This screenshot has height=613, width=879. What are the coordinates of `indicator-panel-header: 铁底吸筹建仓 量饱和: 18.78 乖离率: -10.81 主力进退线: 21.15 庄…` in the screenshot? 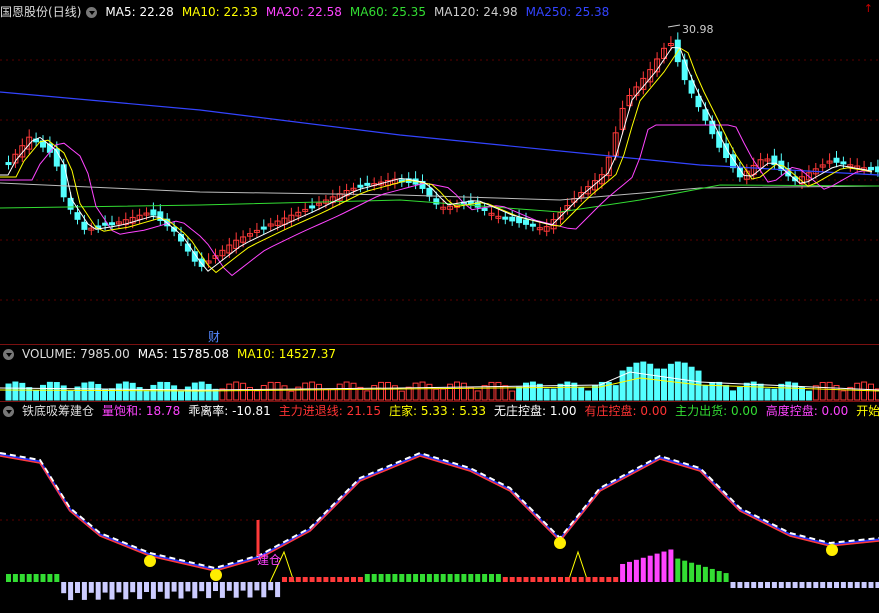 It's located at (439, 411).